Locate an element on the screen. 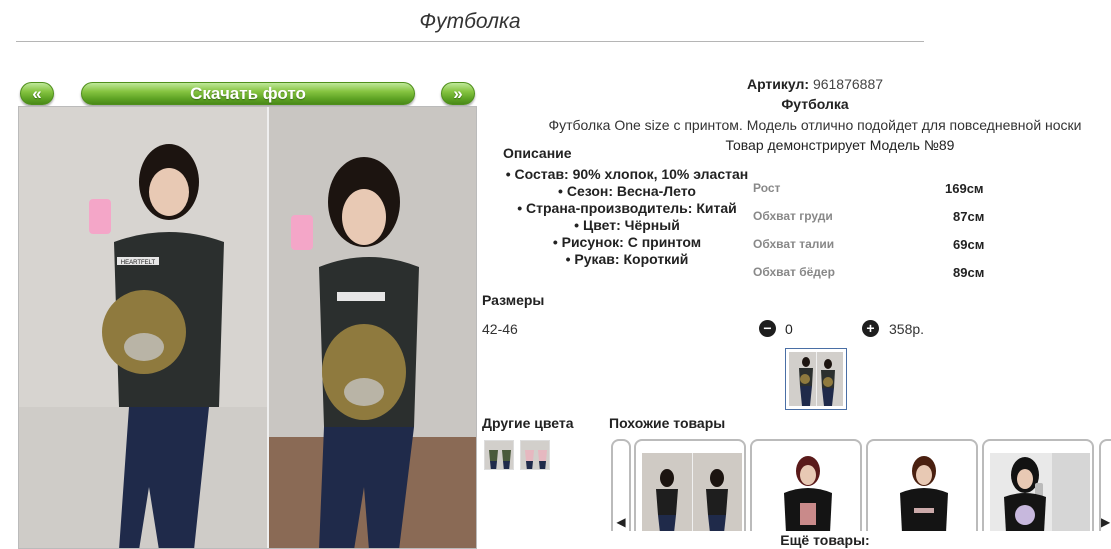  sku-line: Артикул: 961876887 is located at coordinates (815, 84).